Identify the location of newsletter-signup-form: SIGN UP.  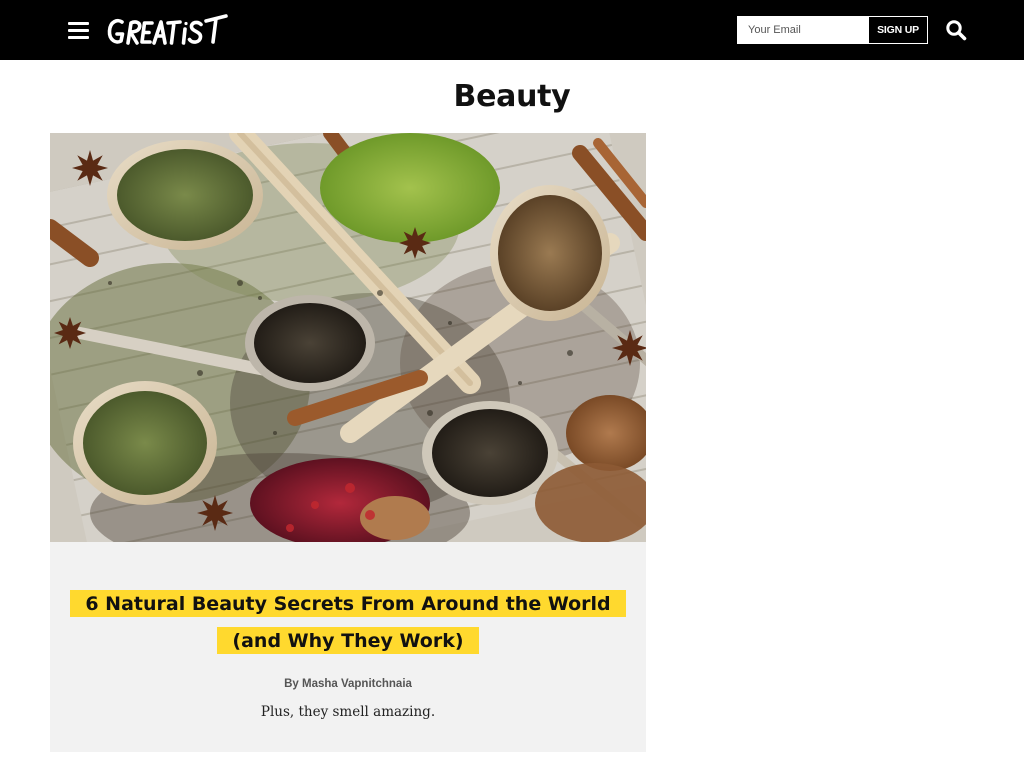
(832, 30).